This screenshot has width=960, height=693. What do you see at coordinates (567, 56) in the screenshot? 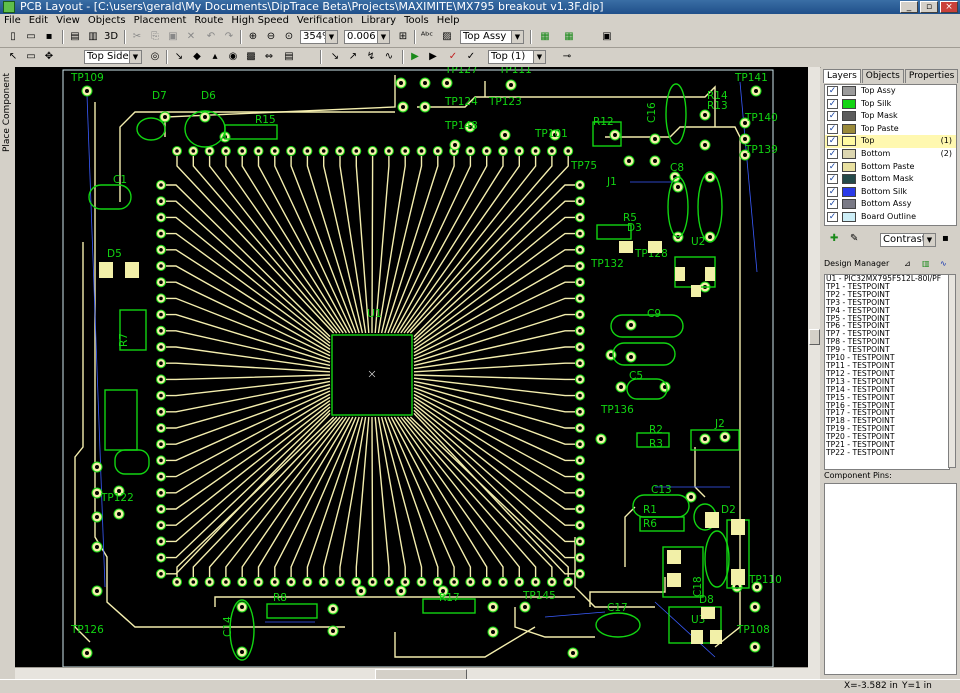
I see `layer-setup-icon: ⊸` at bounding box center [567, 56].